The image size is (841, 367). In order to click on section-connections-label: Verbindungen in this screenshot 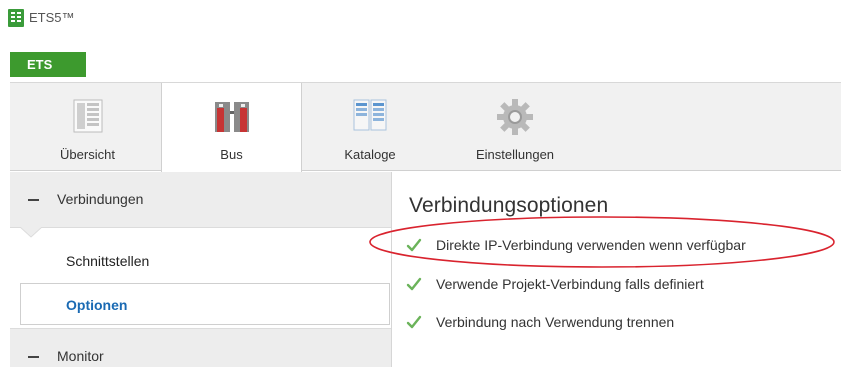, I will do `click(100, 199)`.